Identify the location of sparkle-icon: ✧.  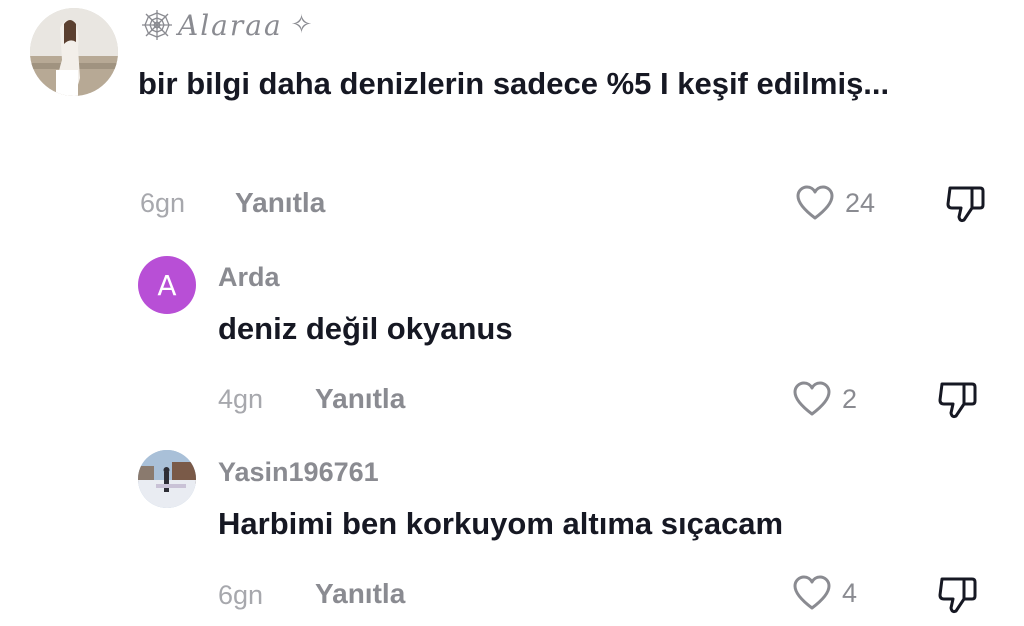
(301, 25).